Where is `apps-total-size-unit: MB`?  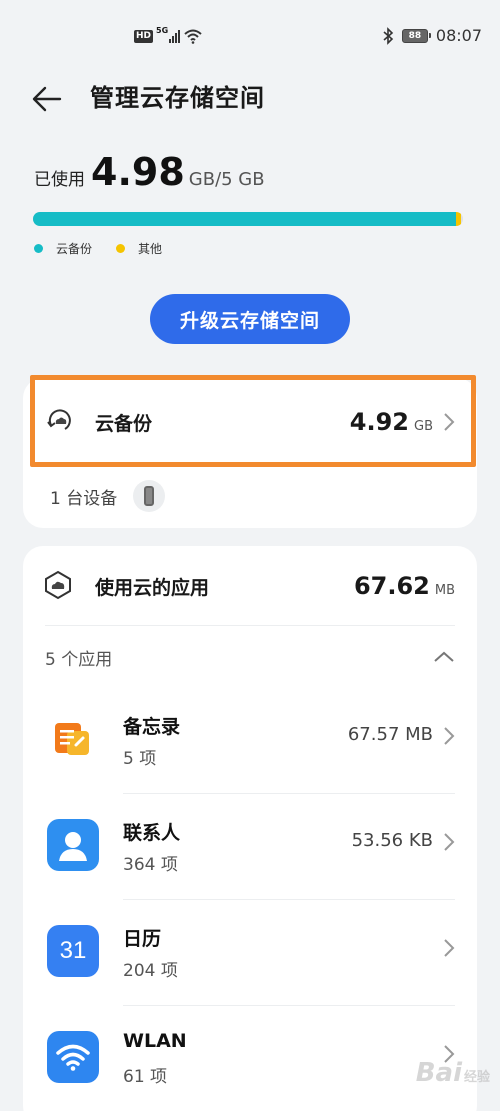
apps-total-size-unit: MB is located at coordinates (444, 590).